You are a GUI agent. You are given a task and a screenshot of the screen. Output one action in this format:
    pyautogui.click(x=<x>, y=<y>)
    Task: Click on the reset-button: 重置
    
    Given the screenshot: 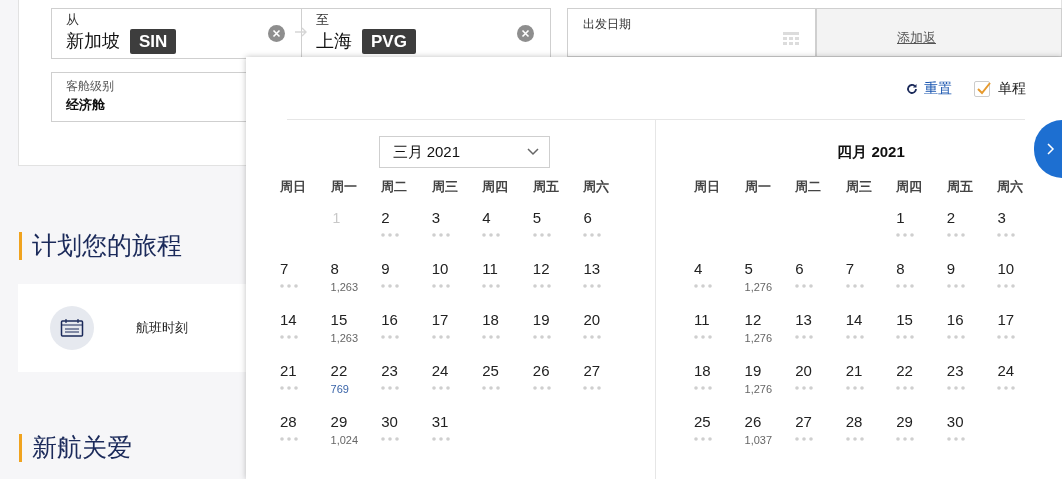 What is the action you would take?
    pyautogui.click(x=929, y=88)
    